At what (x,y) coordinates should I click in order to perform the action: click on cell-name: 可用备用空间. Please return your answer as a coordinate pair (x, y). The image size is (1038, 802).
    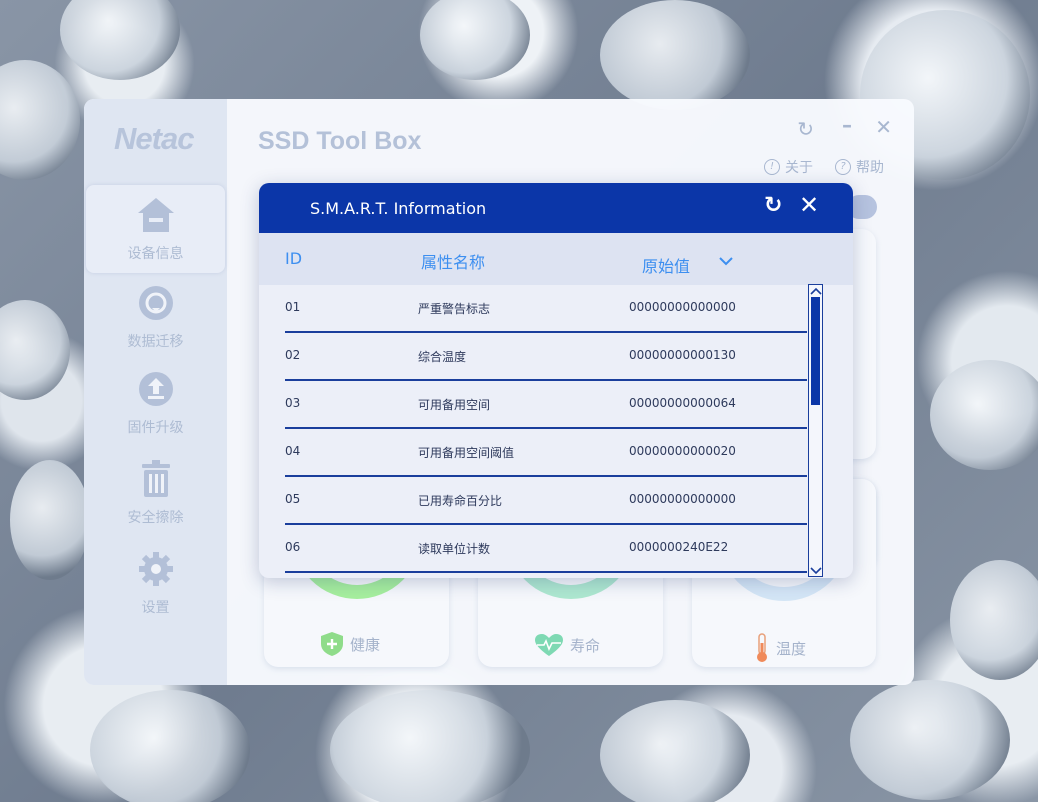
    Looking at the image, I should click on (454, 405).